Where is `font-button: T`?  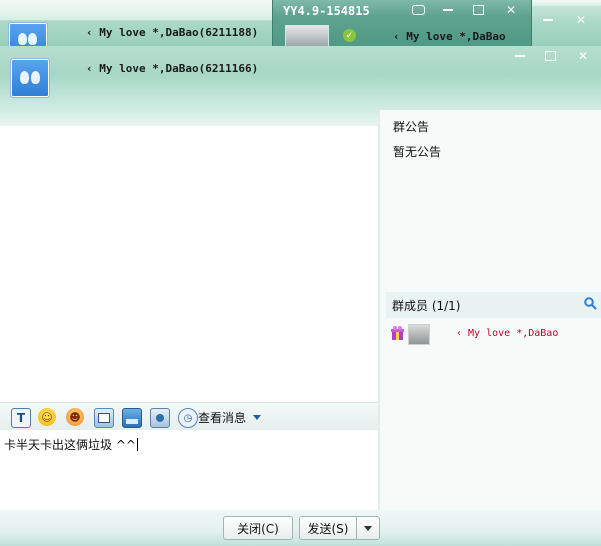
font-button: T is located at coordinates (21, 418).